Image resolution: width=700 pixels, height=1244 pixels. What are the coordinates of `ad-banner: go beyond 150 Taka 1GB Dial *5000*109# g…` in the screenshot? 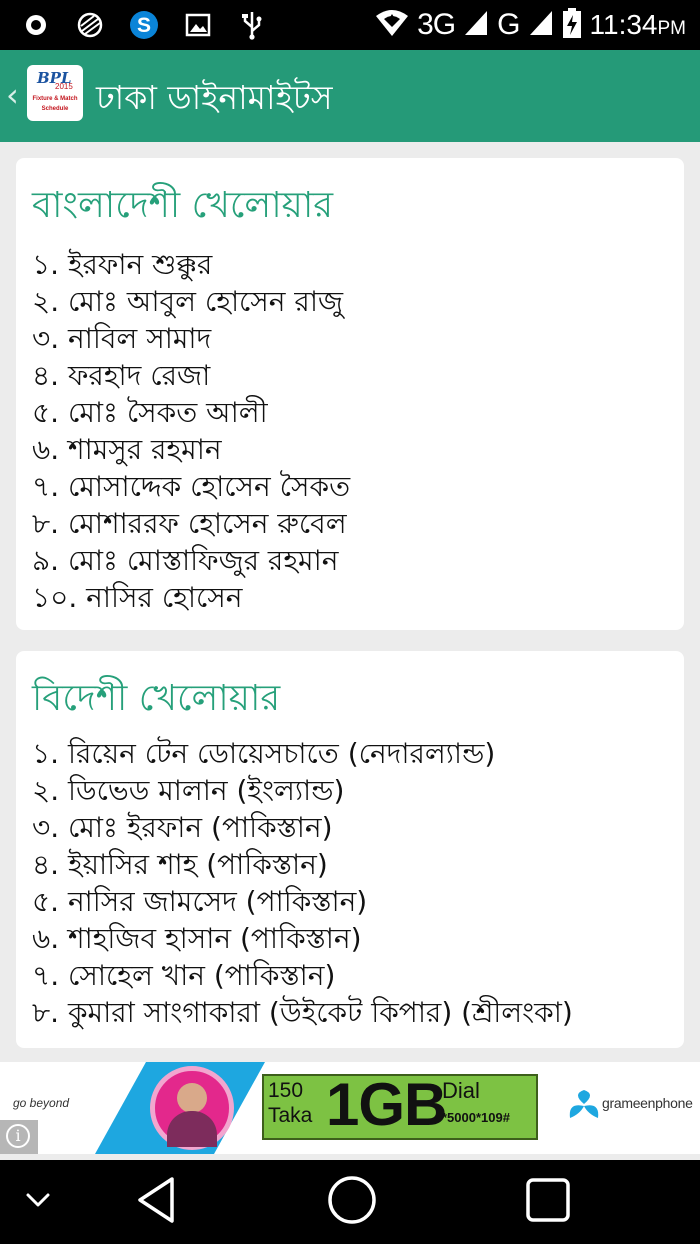 It's located at (350, 1108).